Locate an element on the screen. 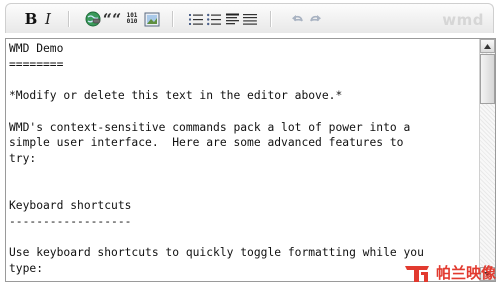  redo-button is located at coordinates (315, 19).